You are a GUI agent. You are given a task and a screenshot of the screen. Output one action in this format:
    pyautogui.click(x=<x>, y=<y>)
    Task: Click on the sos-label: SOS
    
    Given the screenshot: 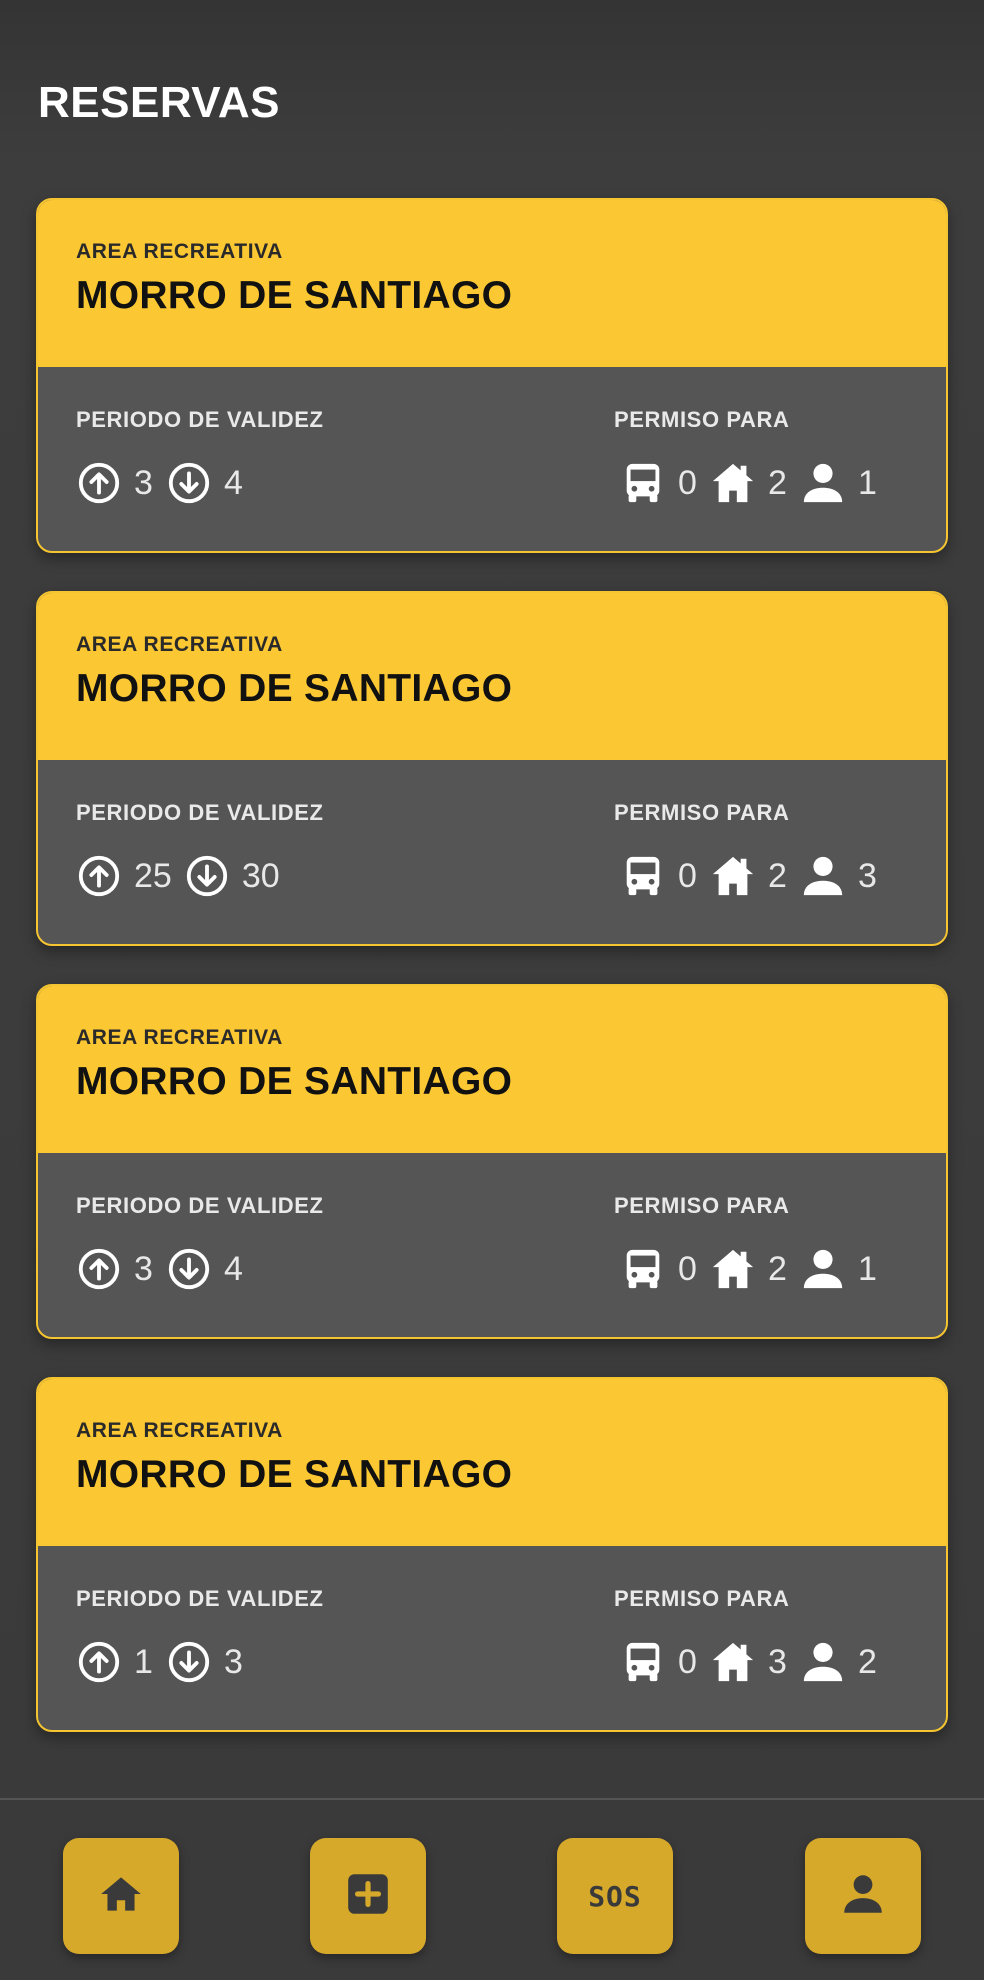 What is the action you would take?
    pyautogui.click(x=615, y=1896)
    